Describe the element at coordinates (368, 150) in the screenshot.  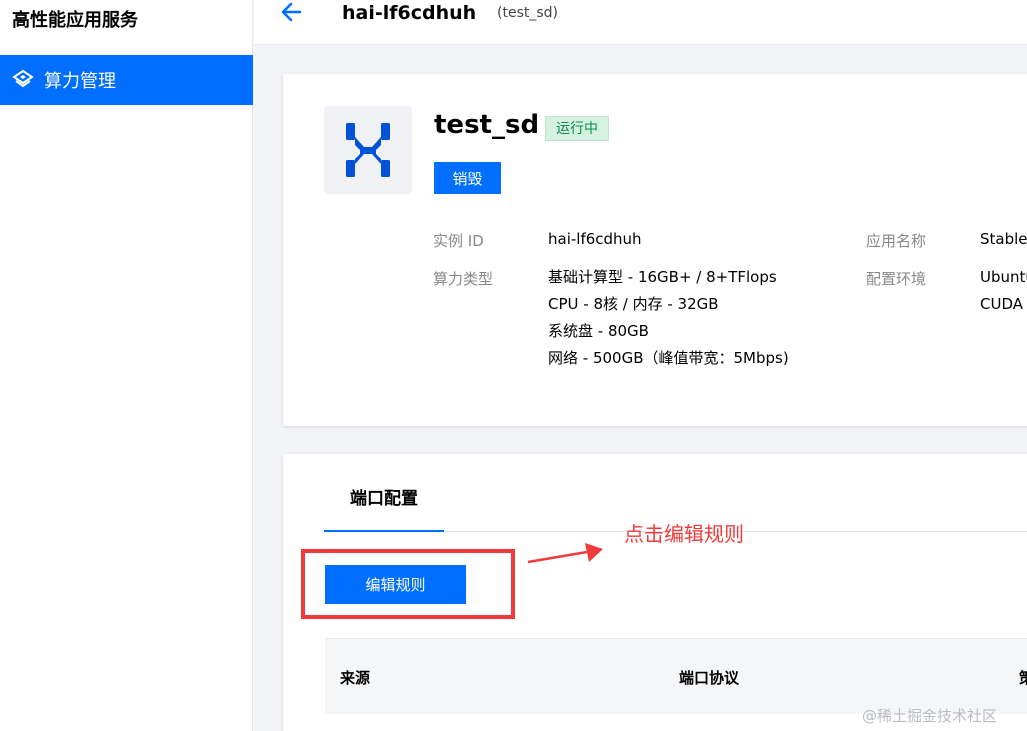
I see `app-logo` at that location.